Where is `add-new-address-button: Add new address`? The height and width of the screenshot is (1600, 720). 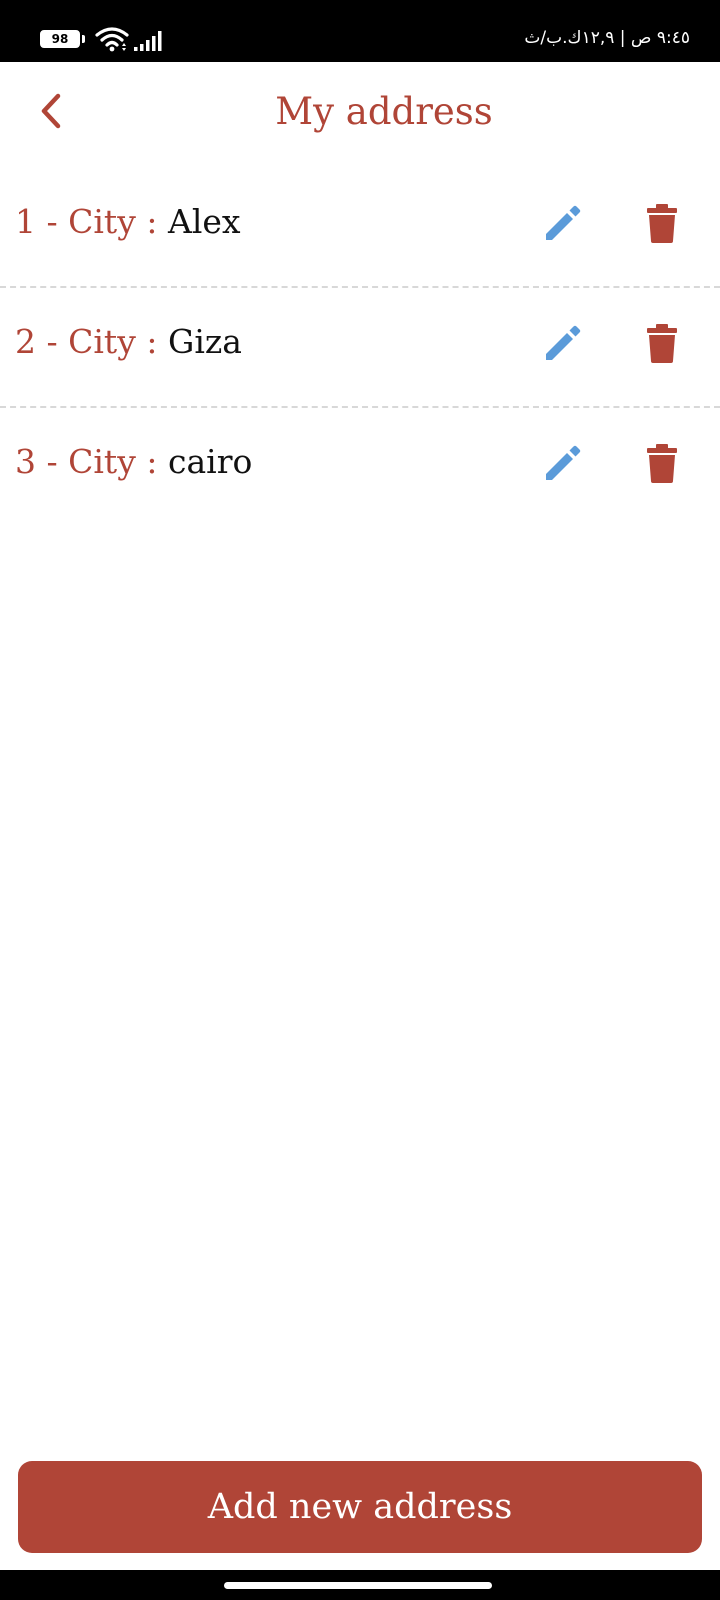 add-new-address-button: Add new address is located at coordinates (360, 1507).